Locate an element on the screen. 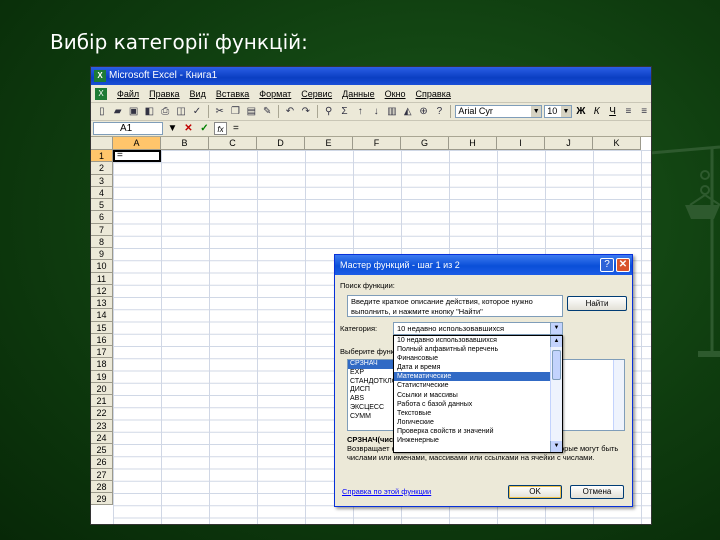 This screenshot has width=720, height=540. menu-file: Файл is located at coordinates (128, 94).